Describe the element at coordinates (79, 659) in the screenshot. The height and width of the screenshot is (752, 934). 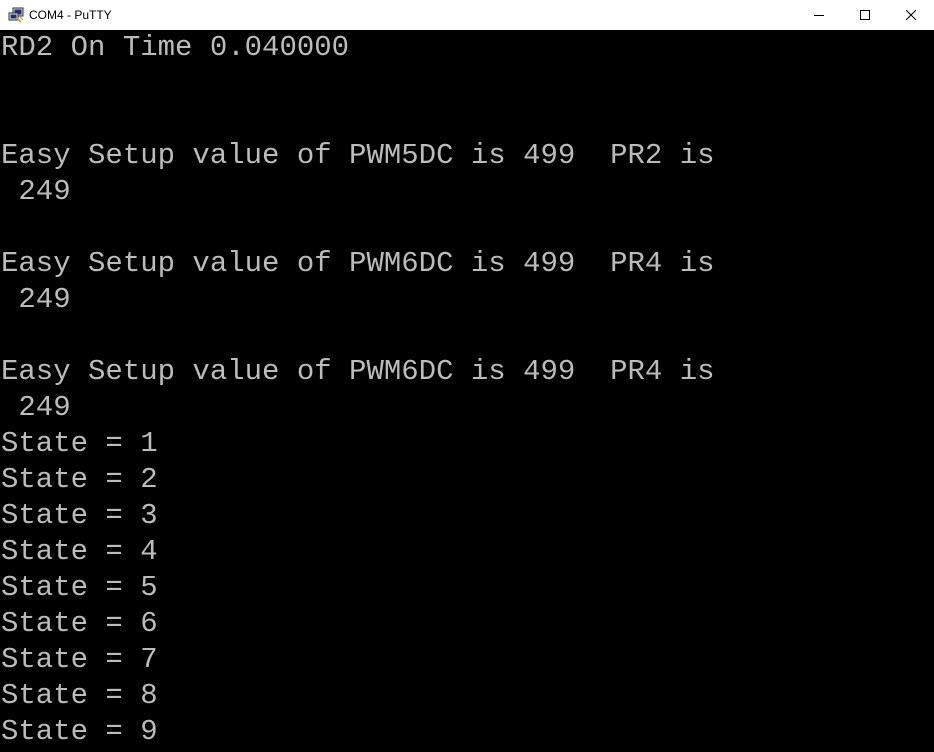
I see `terminal-line: State = 7` at that location.